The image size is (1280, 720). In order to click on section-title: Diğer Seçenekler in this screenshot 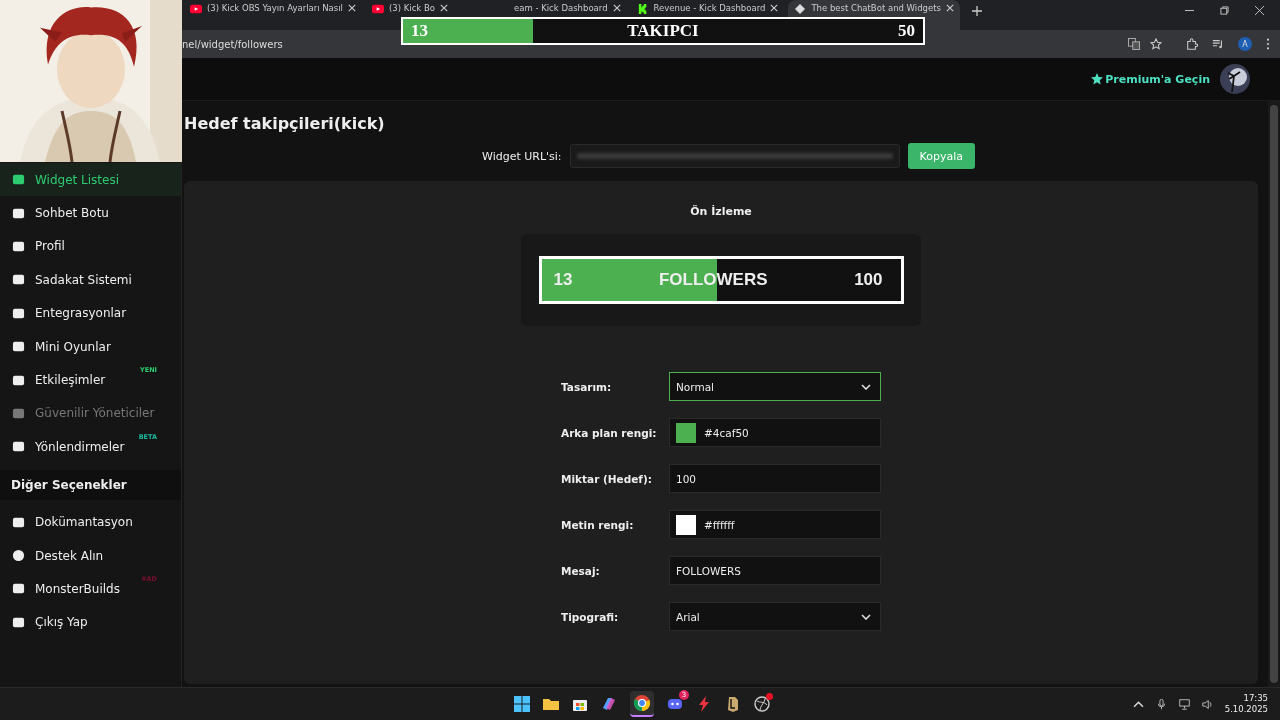, I will do `click(90, 484)`.